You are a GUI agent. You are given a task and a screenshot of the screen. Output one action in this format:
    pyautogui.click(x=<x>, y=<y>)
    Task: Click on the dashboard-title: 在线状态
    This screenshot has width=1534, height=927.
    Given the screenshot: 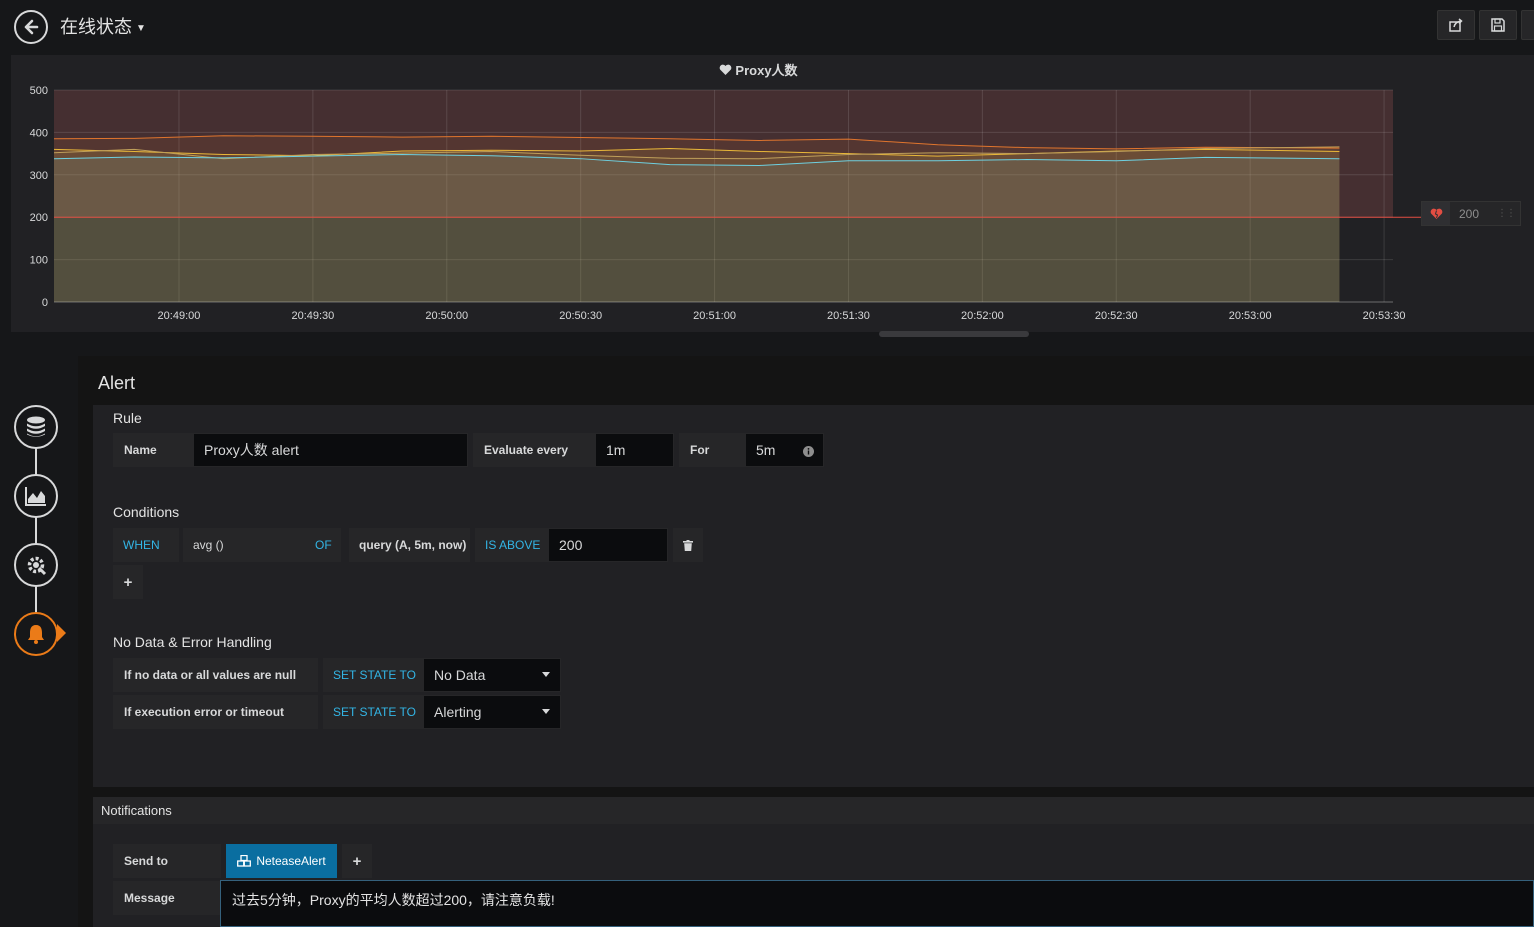 What is the action you would take?
    pyautogui.click(x=96, y=27)
    